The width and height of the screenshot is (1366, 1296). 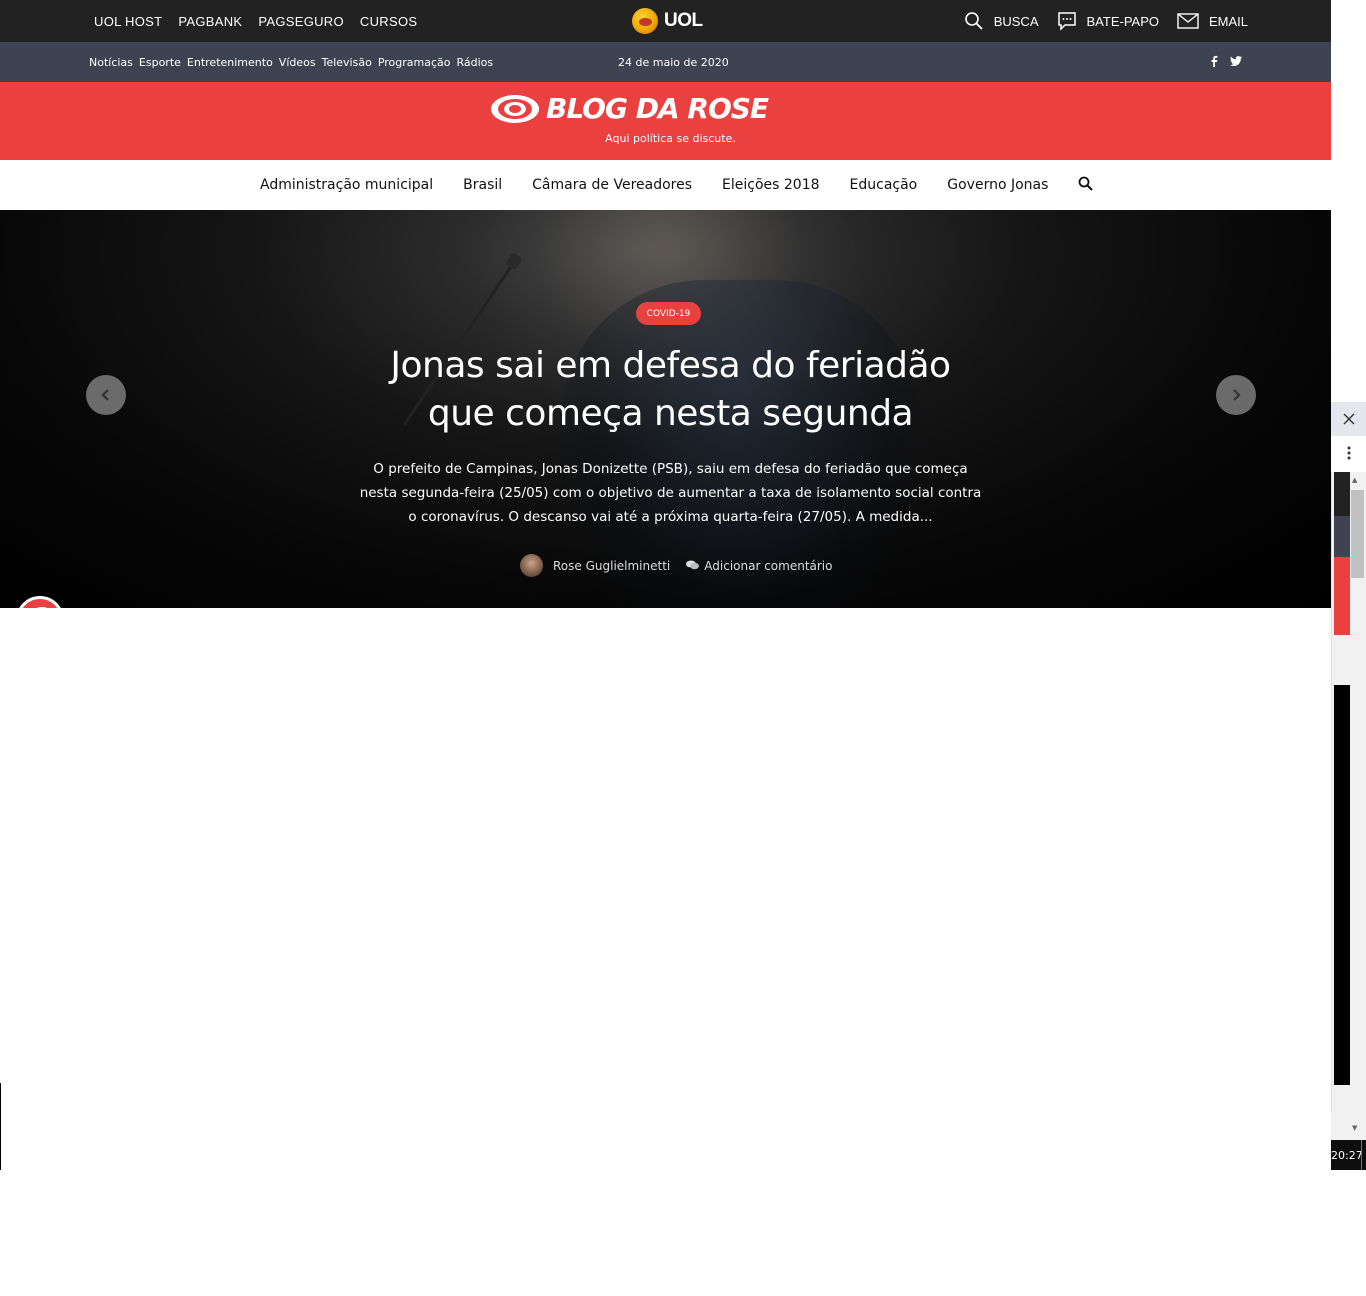 What do you see at coordinates (1067, 21) in the screenshot?
I see `chat-icon` at bounding box center [1067, 21].